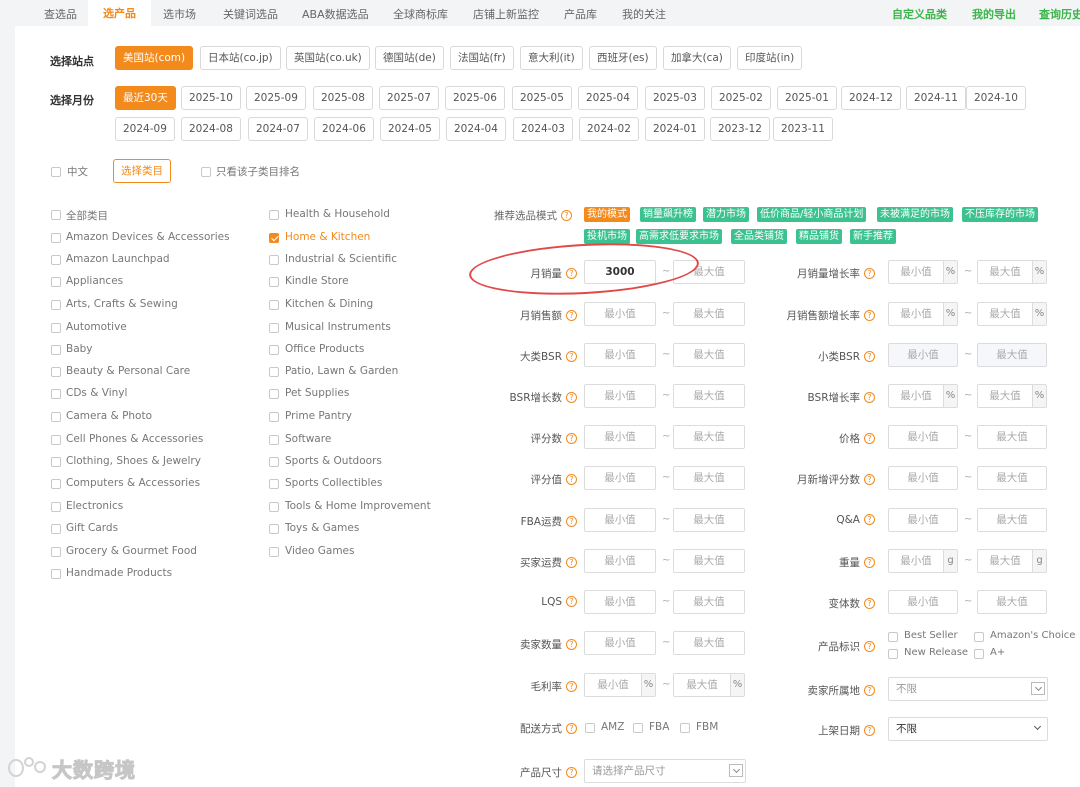 This screenshot has width=1080, height=787. What do you see at coordinates (1012, 272) in the screenshot?
I see `sales-growth-max-input: 最大值%` at bounding box center [1012, 272].